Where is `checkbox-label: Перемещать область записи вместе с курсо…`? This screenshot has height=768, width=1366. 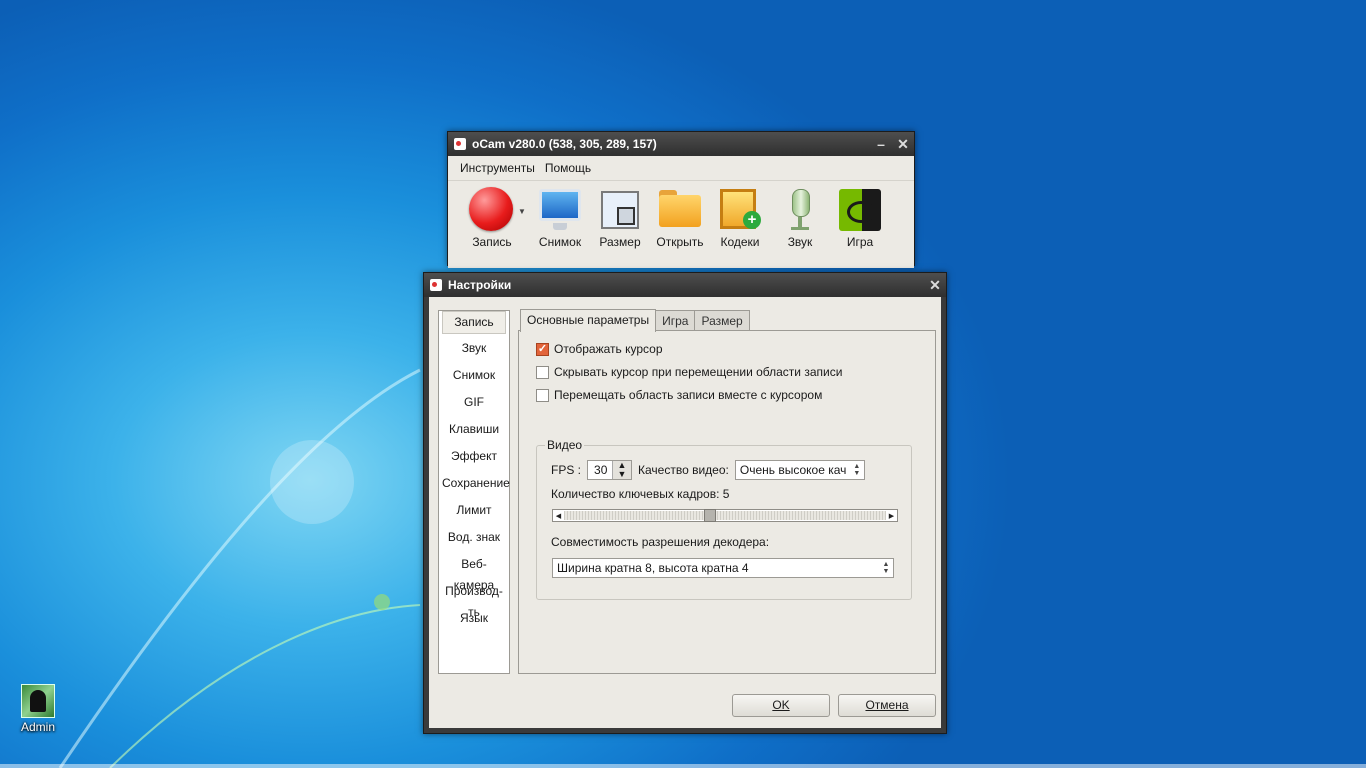
checkbox-label: Перемещать область записи вместе с курсо… is located at coordinates (688, 395).